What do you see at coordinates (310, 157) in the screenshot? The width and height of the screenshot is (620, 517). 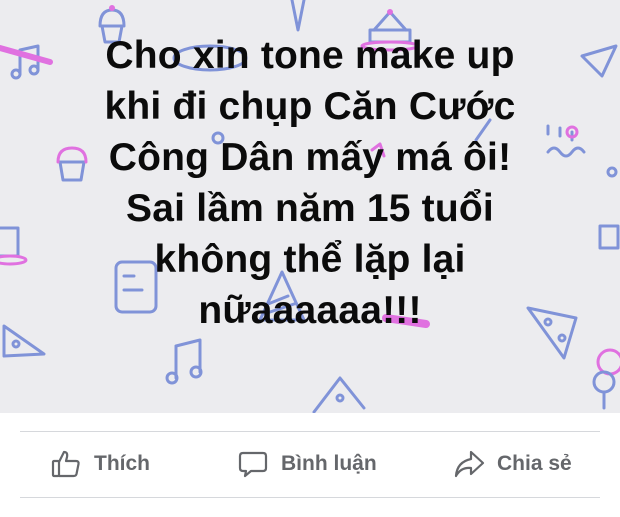 I see `post-text-line: Công Dân mấy má ôi!` at bounding box center [310, 157].